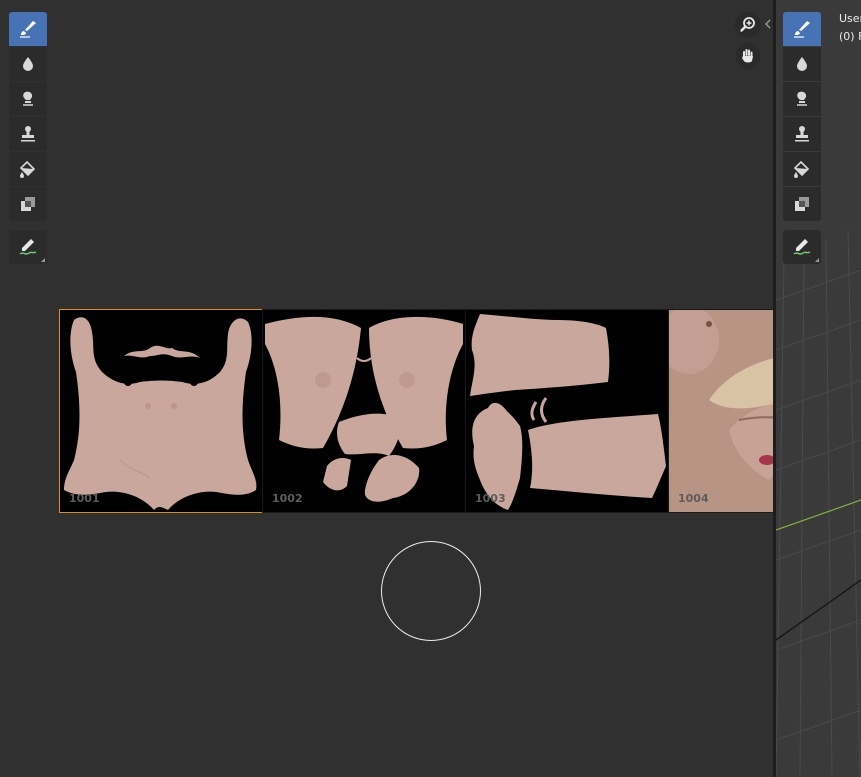 This screenshot has height=777, width=861. I want to click on 3d-viewport: User (0) F, so click(818, 388).